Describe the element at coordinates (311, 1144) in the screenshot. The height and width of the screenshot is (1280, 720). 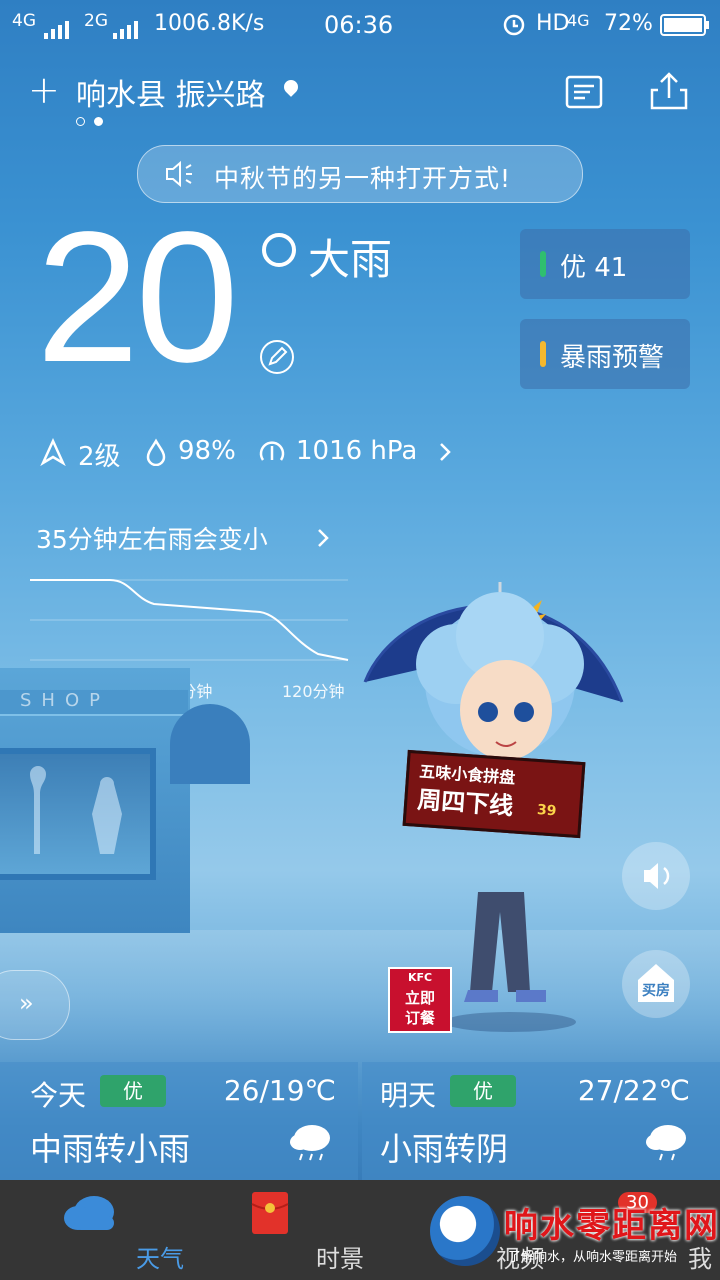
I see `rain-cloud-icon` at that location.